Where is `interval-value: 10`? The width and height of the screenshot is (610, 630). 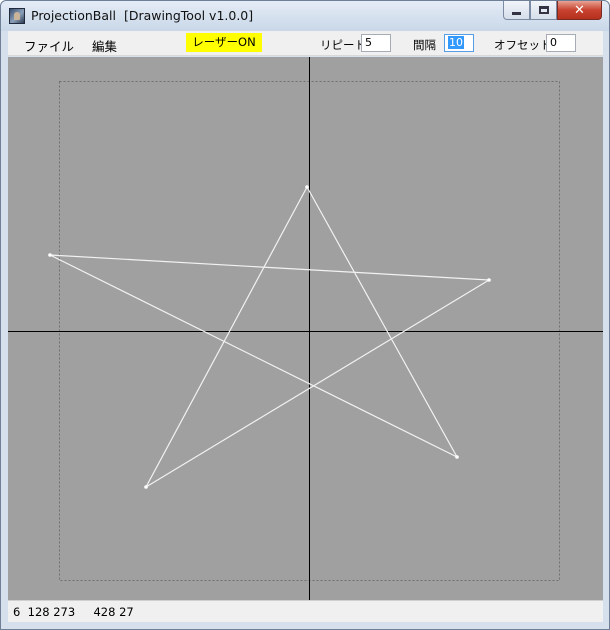 interval-value: 10 is located at coordinates (456, 42).